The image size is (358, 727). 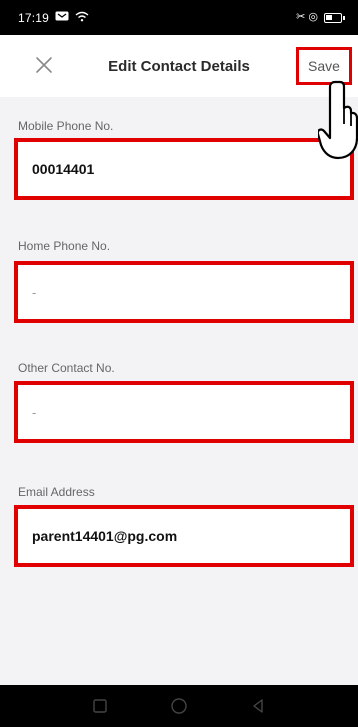 What do you see at coordinates (66, 368) in the screenshot?
I see `other-contact-label: Other Contact No.` at bounding box center [66, 368].